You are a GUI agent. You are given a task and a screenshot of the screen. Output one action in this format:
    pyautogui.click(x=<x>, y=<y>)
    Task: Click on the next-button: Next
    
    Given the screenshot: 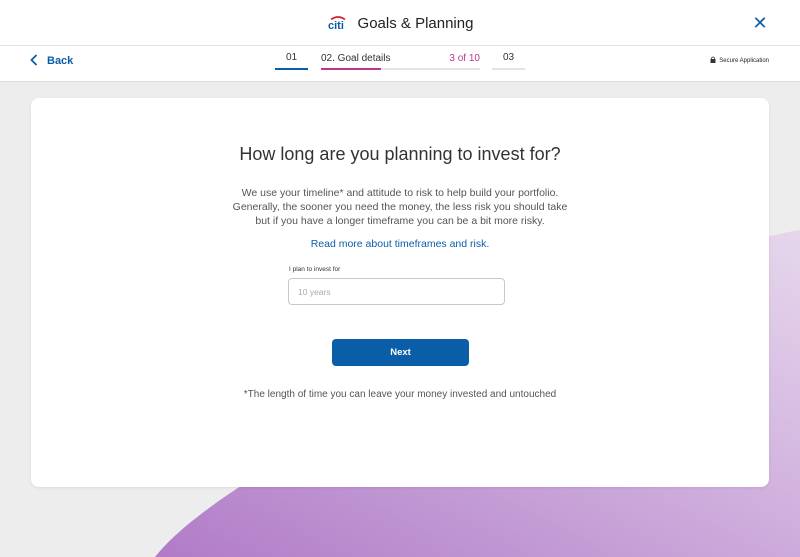 What is the action you would take?
    pyautogui.click(x=400, y=352)
    